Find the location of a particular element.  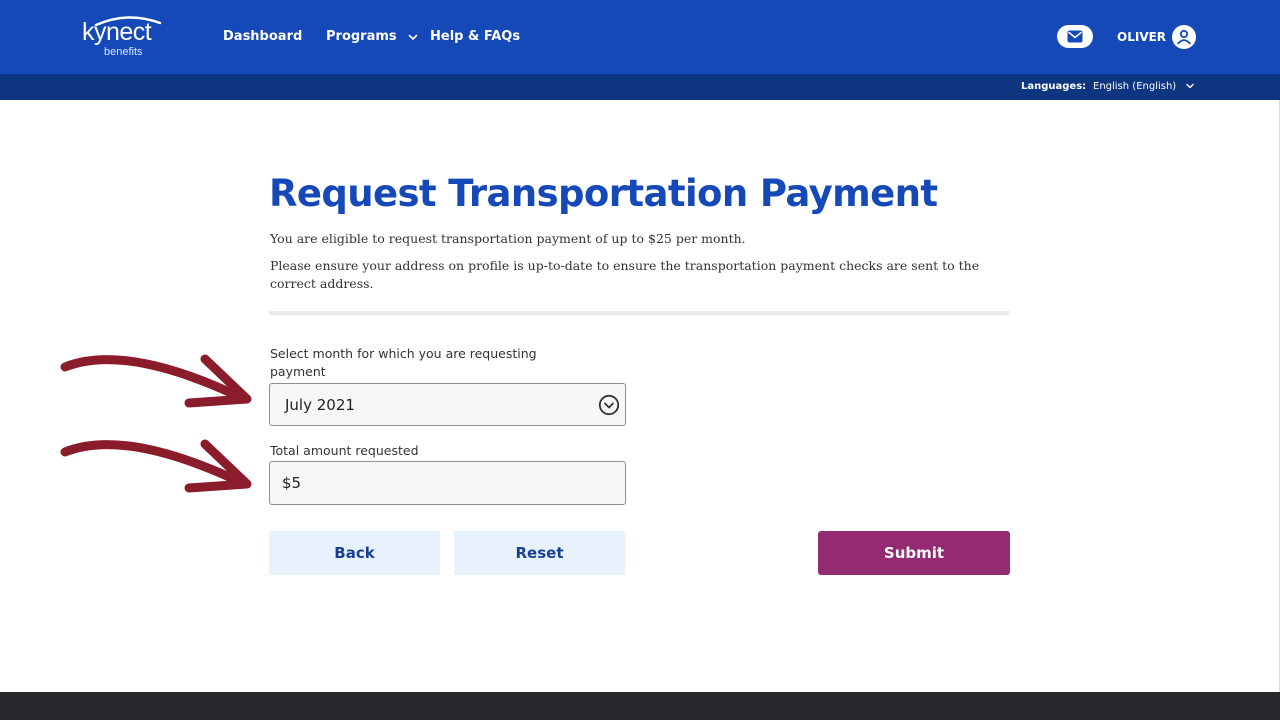

amount-input is located at coordinates (447, 483).